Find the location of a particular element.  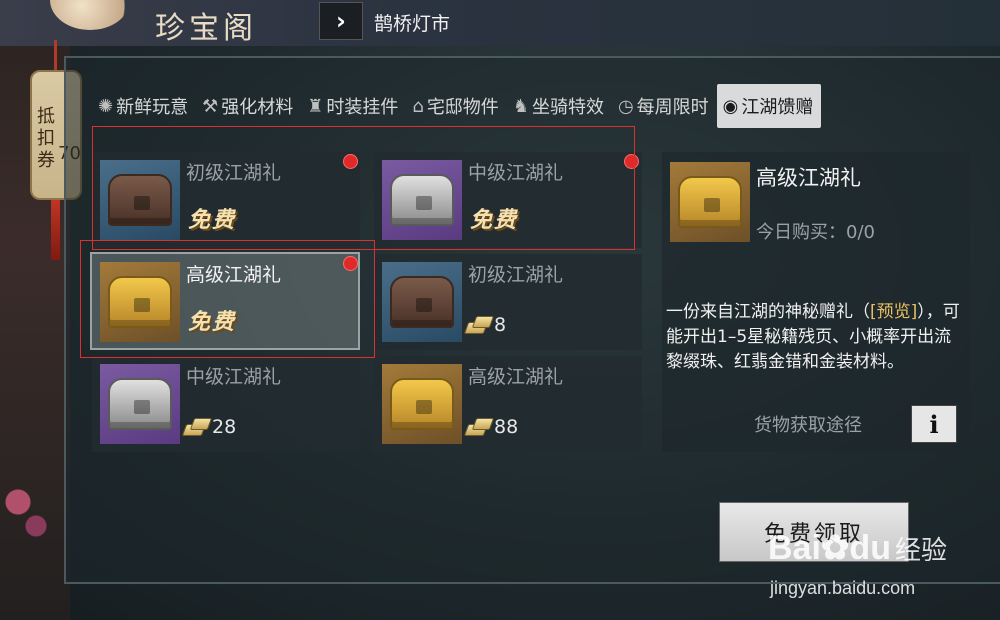

sparkle-icon: ✺ is located at coordinates (106, 106).